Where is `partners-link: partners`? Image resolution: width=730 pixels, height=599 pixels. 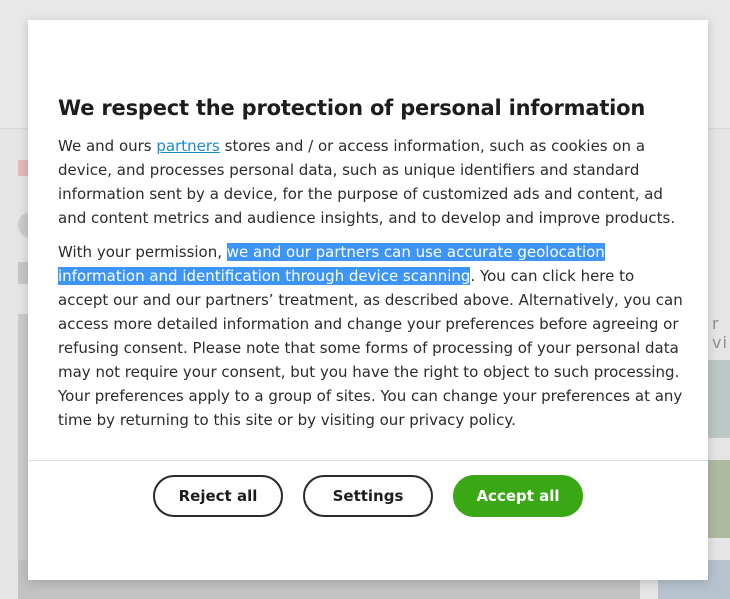
partners-link: partners is located at coordinates (187, 146).